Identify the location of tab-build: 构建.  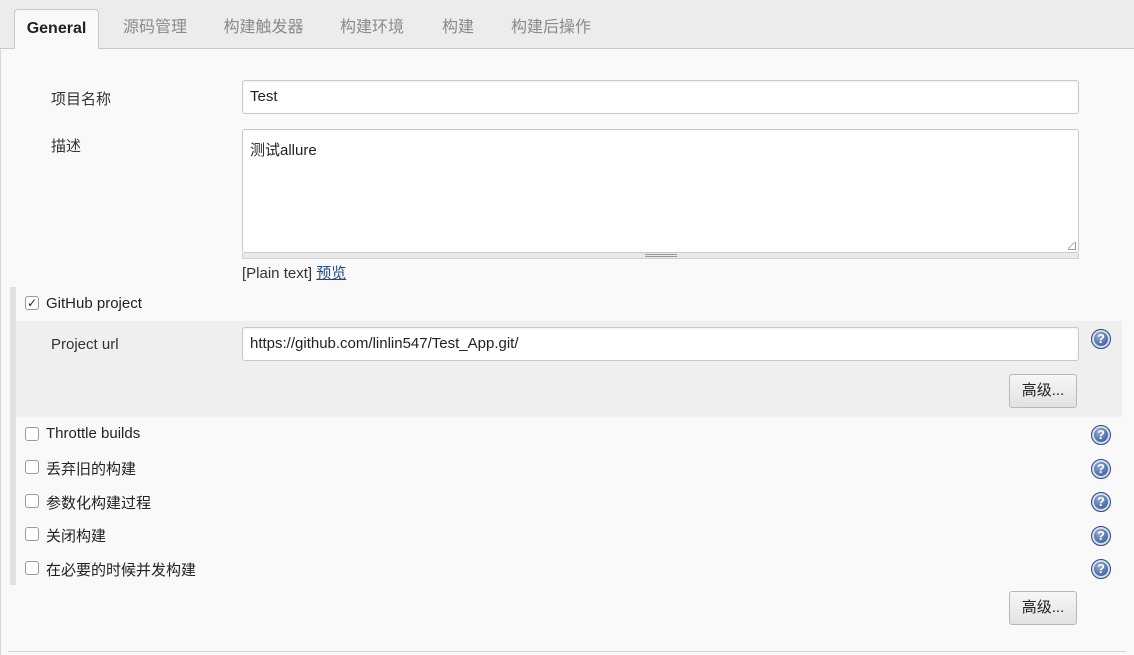
(458, 29).